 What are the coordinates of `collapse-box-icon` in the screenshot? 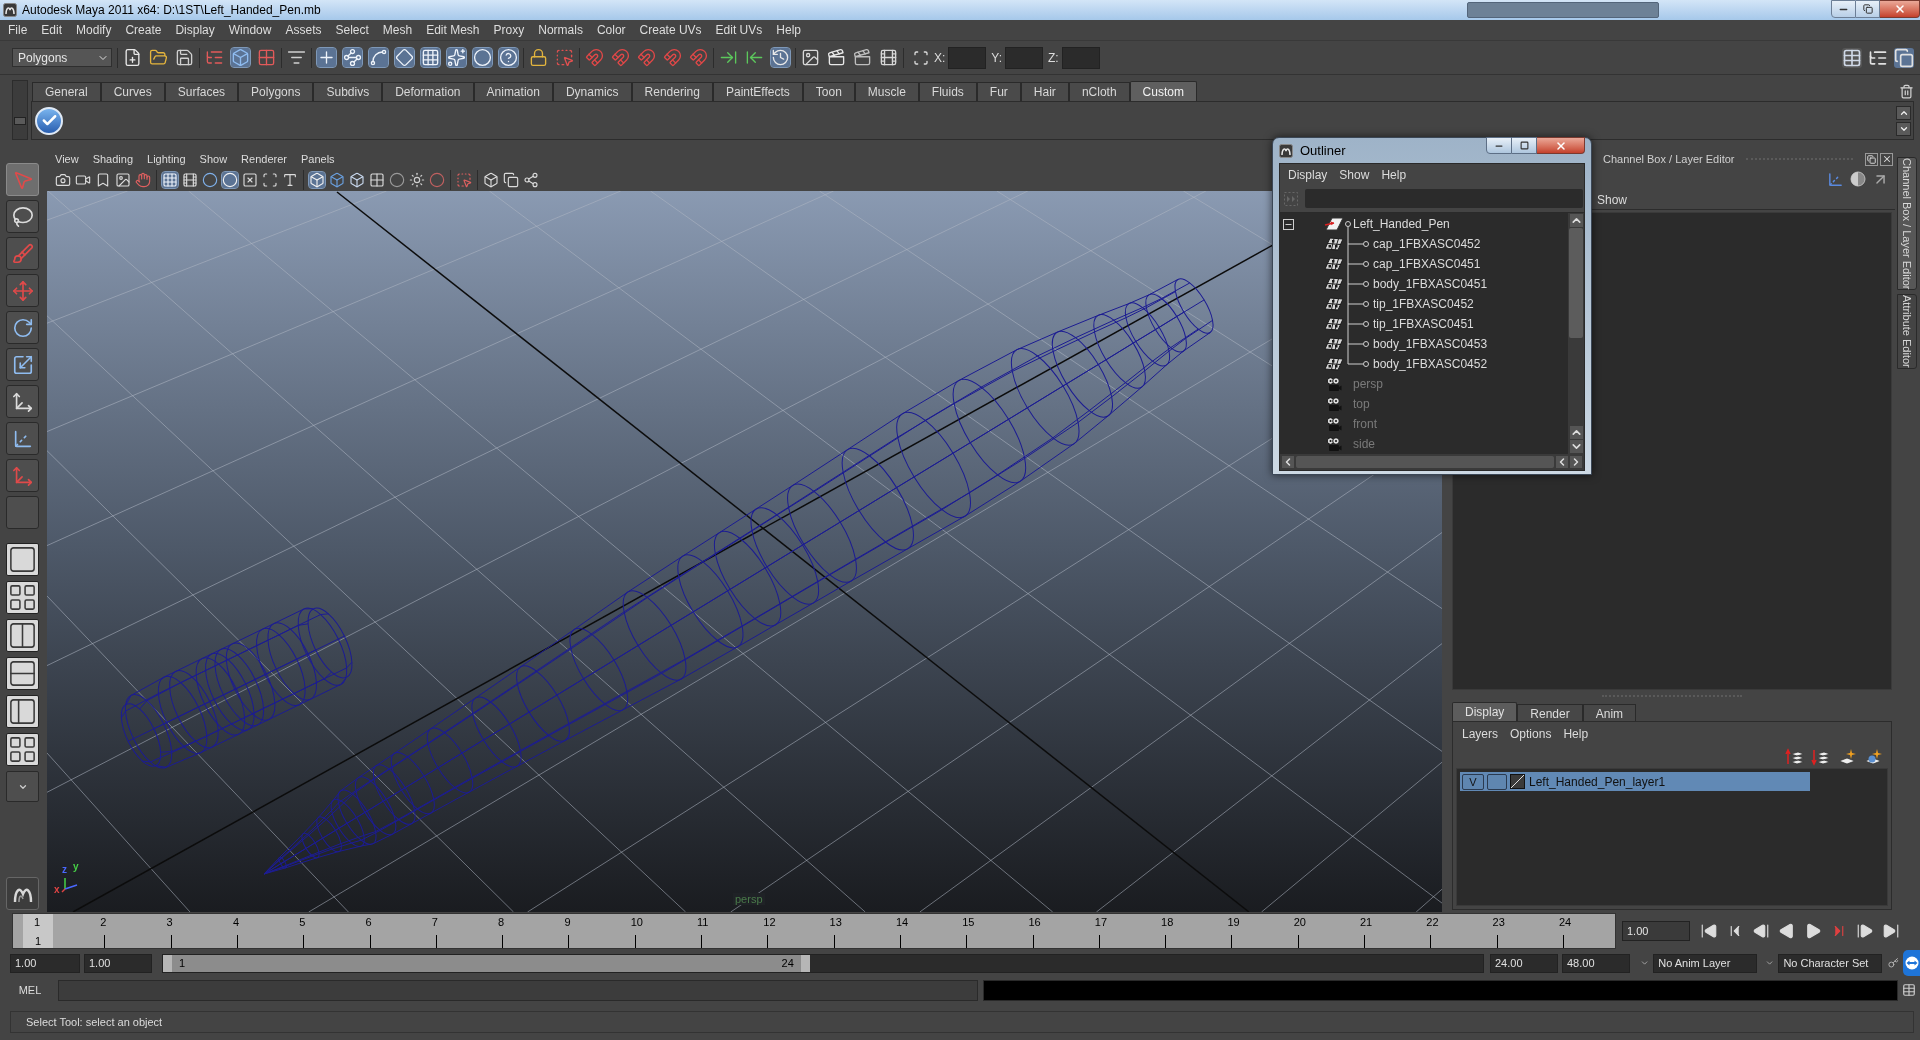 It's located at (1288, 224).